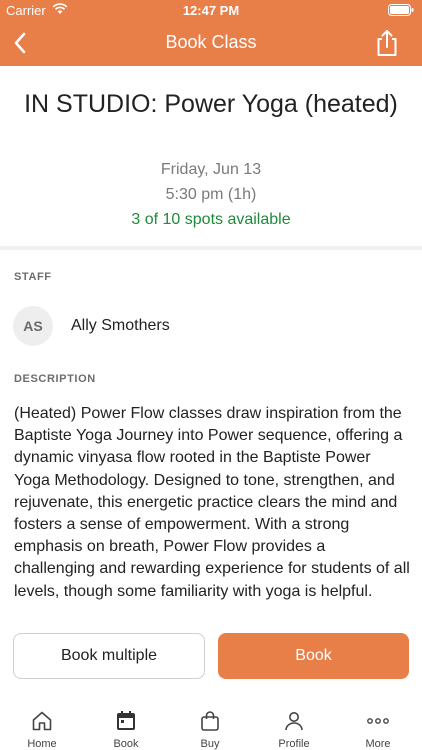 Image resolution: width=422 pixels, height=750 pixels. Describe the element at coordinates (33, 326) in the screenshot. I see `avatar: AS` at that location.